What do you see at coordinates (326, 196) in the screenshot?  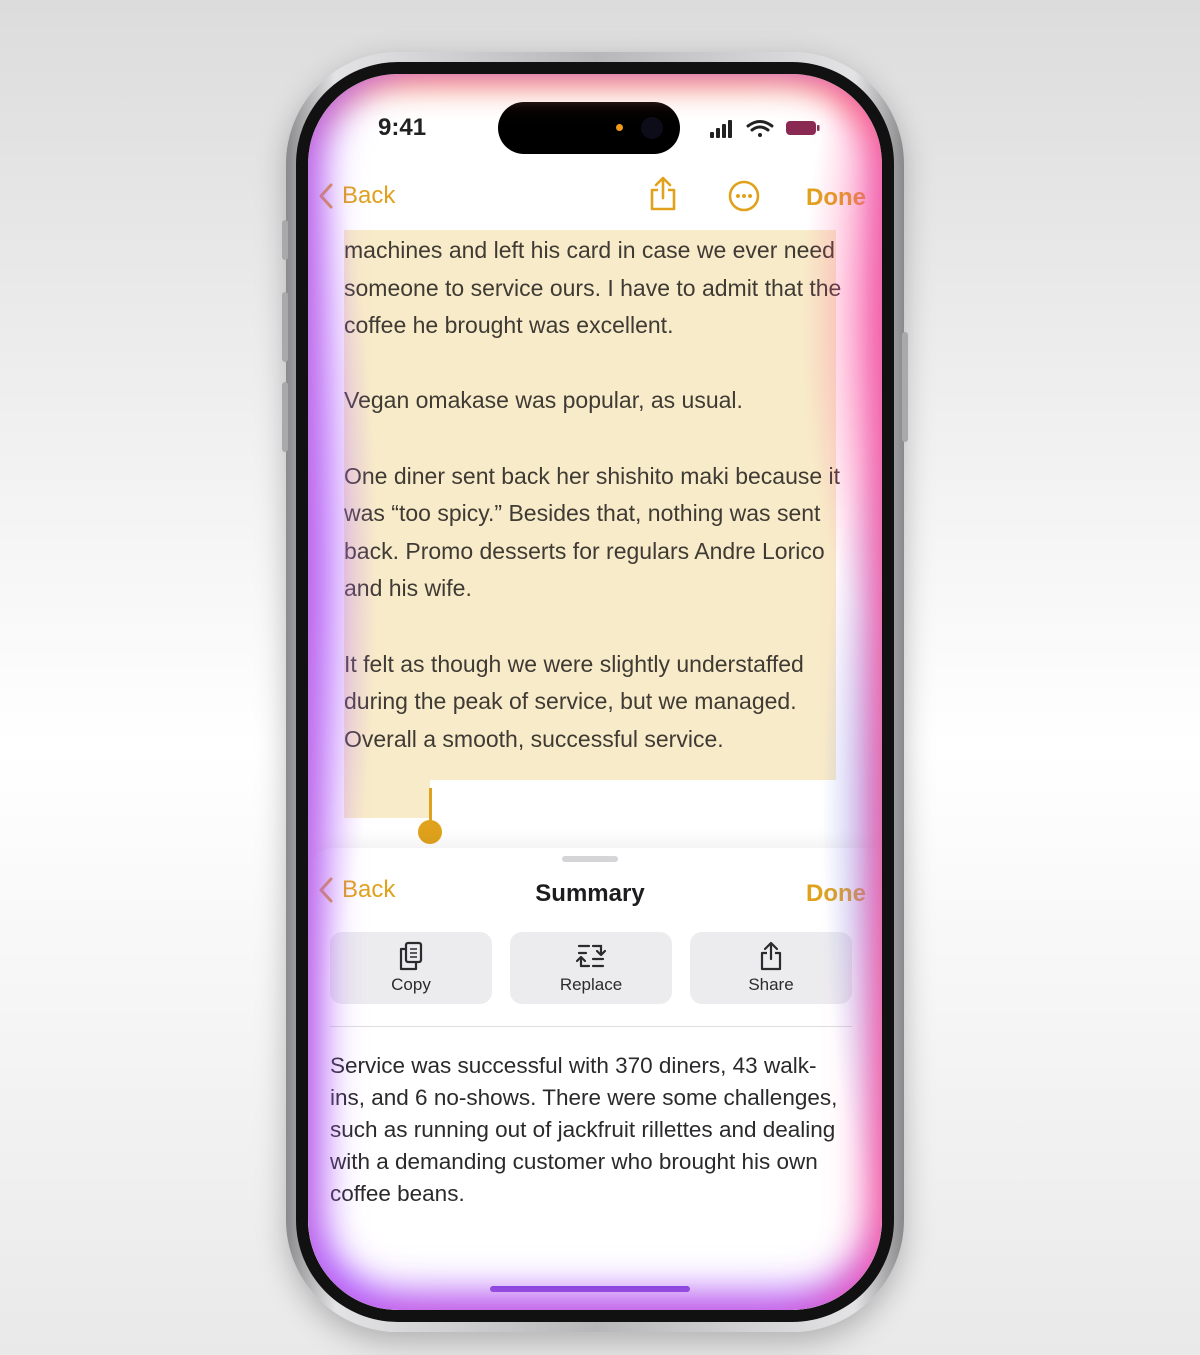 I see `chevron-left-icon` at bounding box center [326, 196].